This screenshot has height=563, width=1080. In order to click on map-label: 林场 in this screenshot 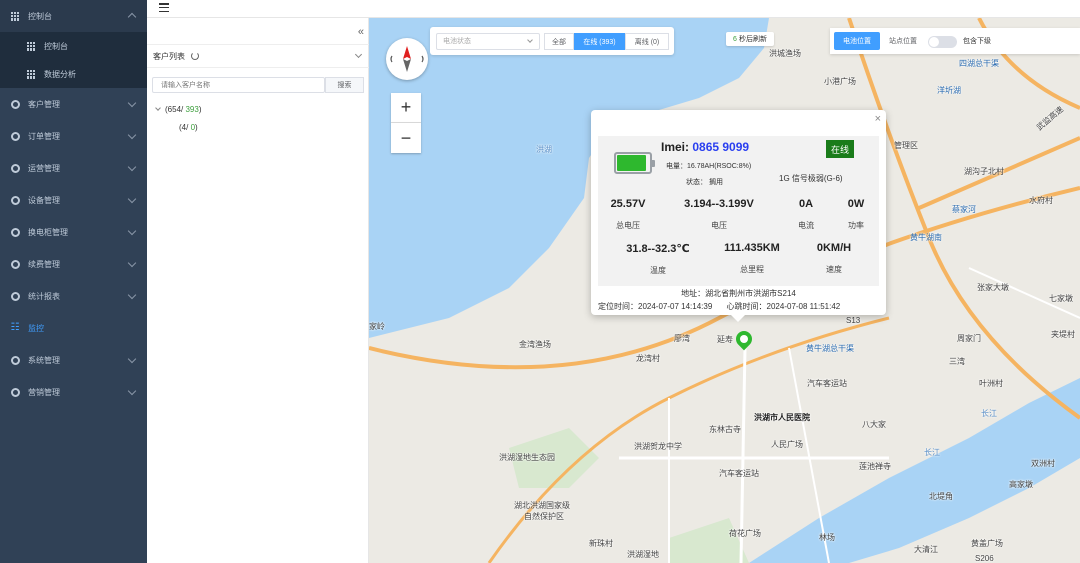, I will do `click(827, 537)`.